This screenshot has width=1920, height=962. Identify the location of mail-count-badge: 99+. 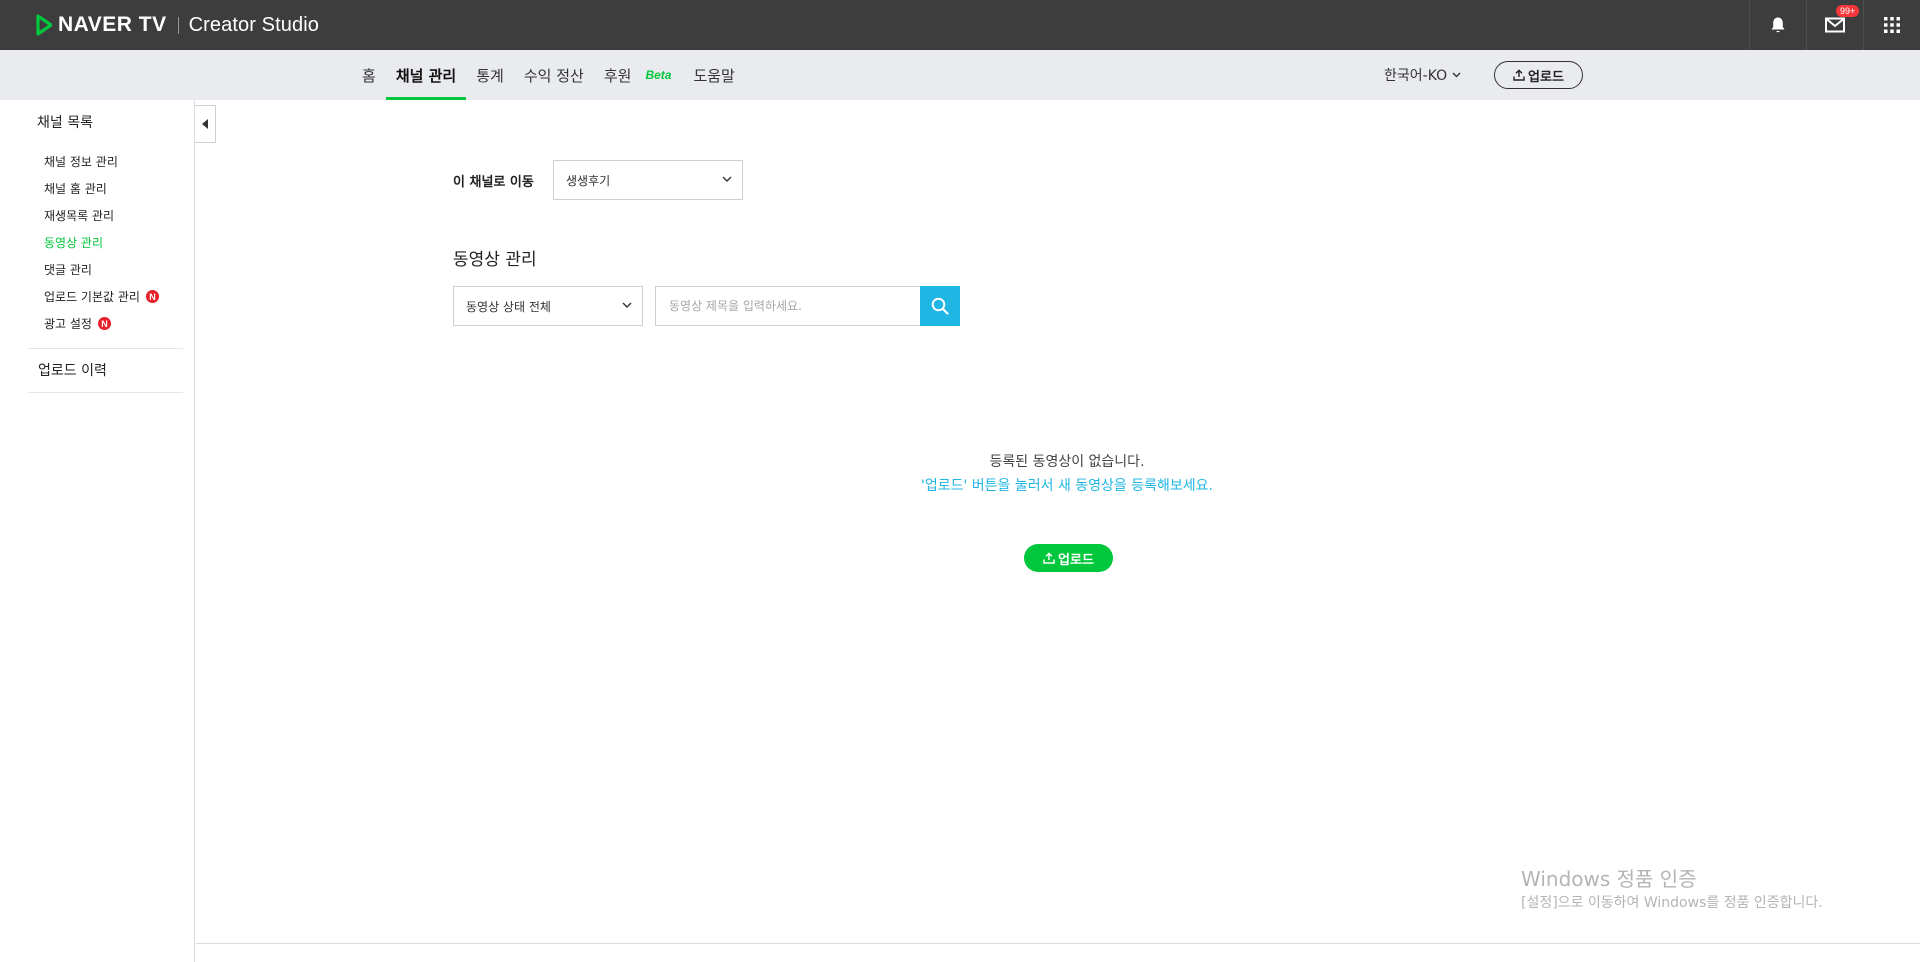
(1848, 11).